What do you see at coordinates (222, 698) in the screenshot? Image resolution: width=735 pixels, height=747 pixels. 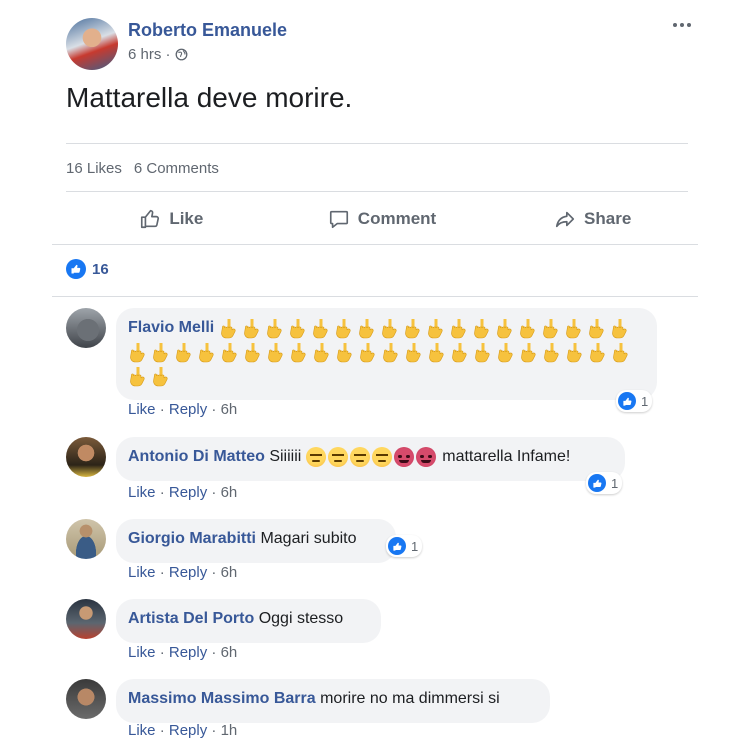 I see `comment-author: Massimo Massimo Barra` at bounding box center [222, 698].